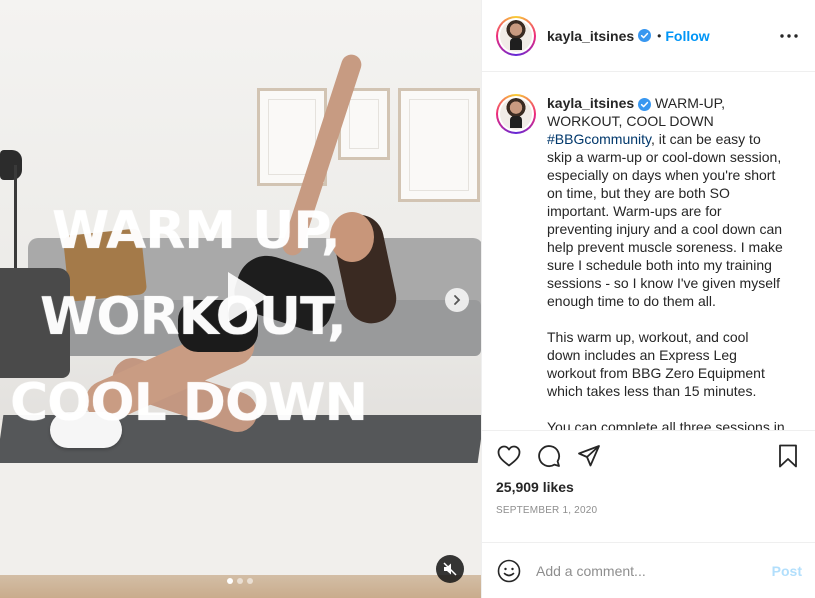  Describe the element at coordinates (590, 36) in the screenshot. I see `header-username: kayla_itsines` at that location.